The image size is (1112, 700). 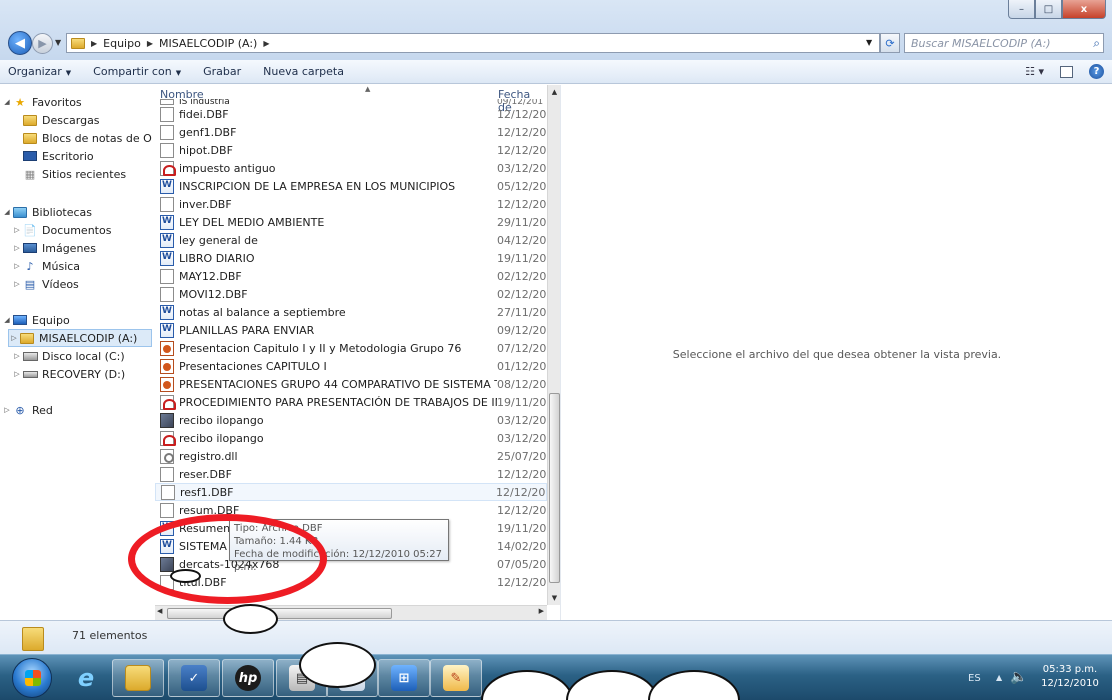 I want to click on nav-computer: ◢ Equipo, so click(x=35, y=320).